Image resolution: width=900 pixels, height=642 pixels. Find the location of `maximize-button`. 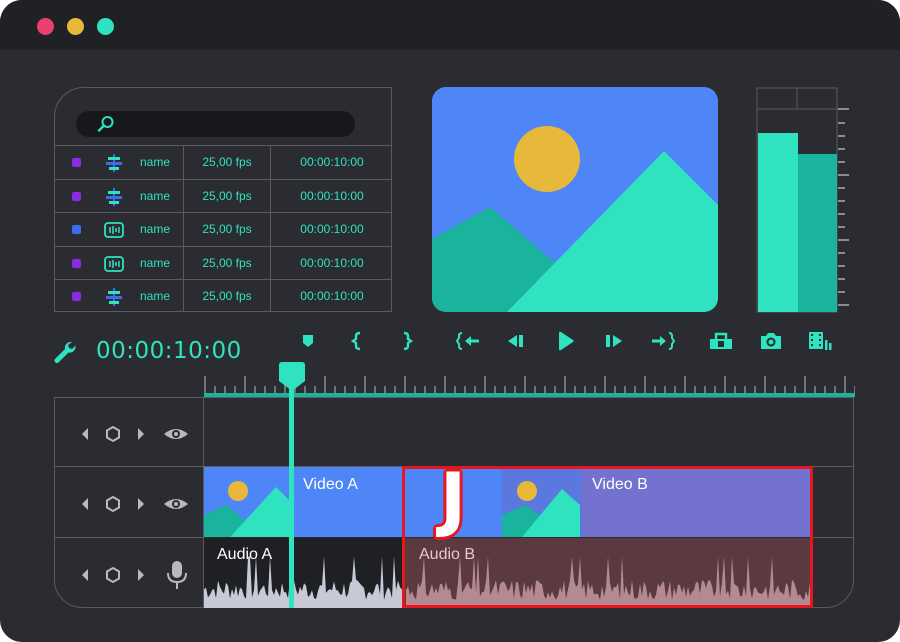

maximize-button is located at coordinates (105, 26).